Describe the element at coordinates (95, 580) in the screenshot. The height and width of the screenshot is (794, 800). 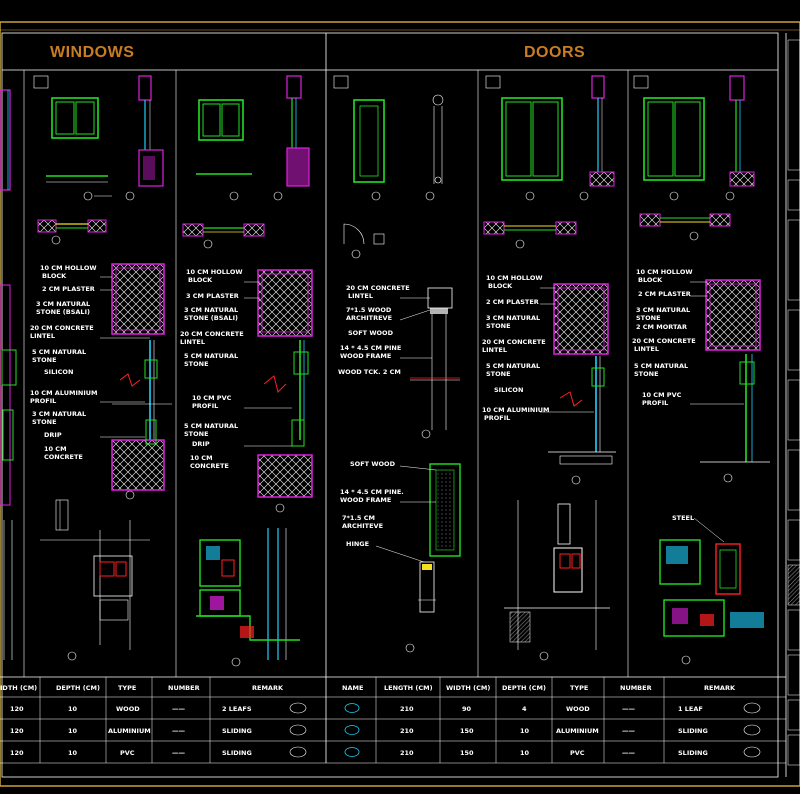
I see `window-aluminium-profile-detail` at that location.